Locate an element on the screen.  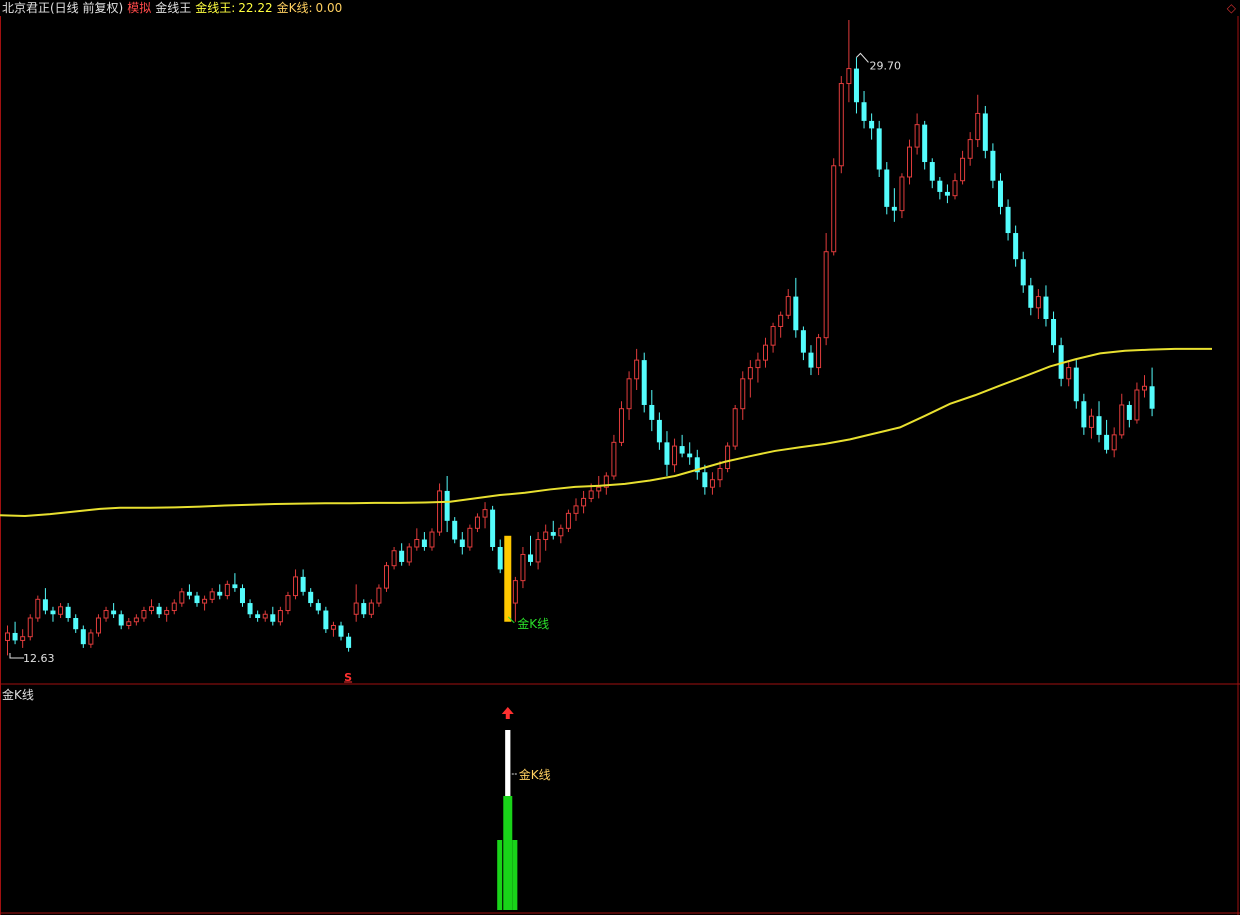
sub-bars-group is located at coordinates (507, 820).